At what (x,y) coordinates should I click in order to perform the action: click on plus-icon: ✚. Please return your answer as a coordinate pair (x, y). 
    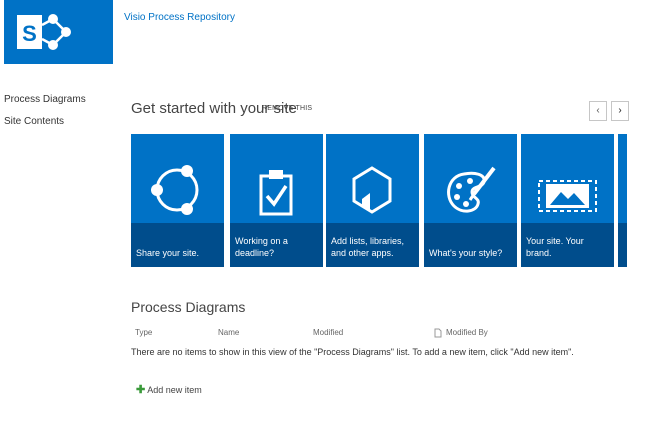
    Looking at the image, I should click on (141, 390).